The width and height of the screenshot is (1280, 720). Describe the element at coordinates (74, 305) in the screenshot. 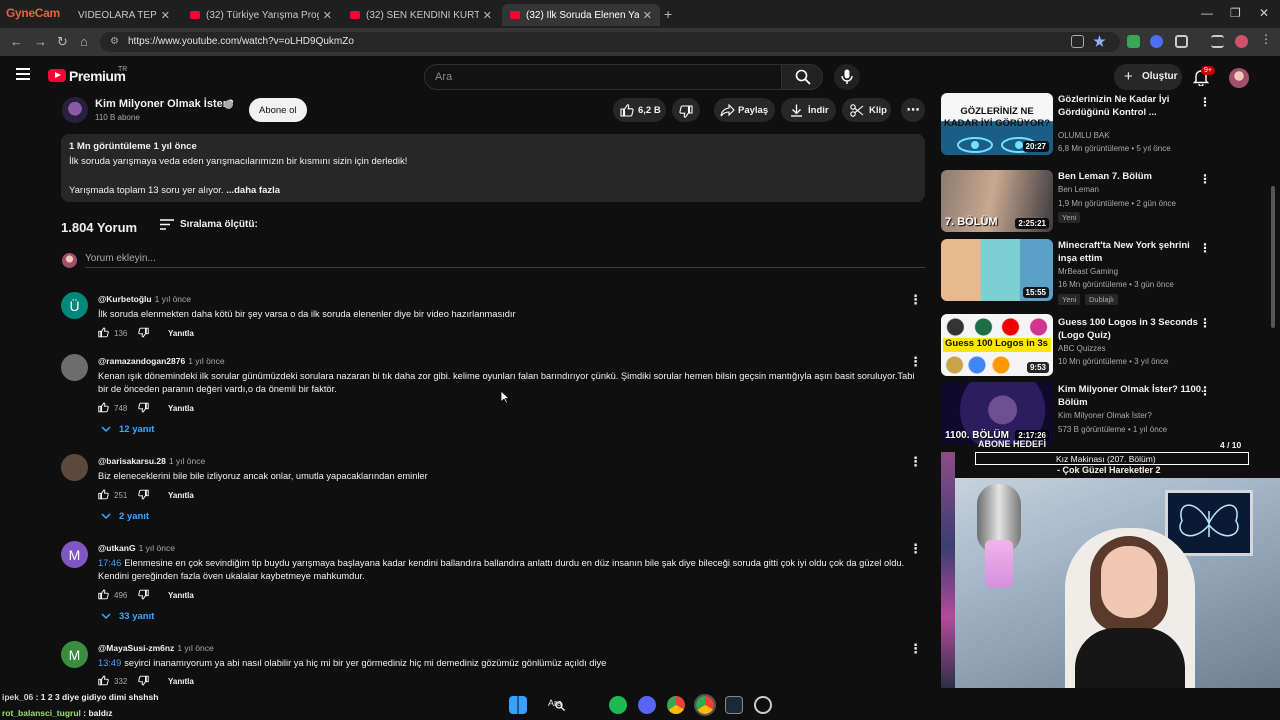

I see `commenter-avatar: Ü` at that location.